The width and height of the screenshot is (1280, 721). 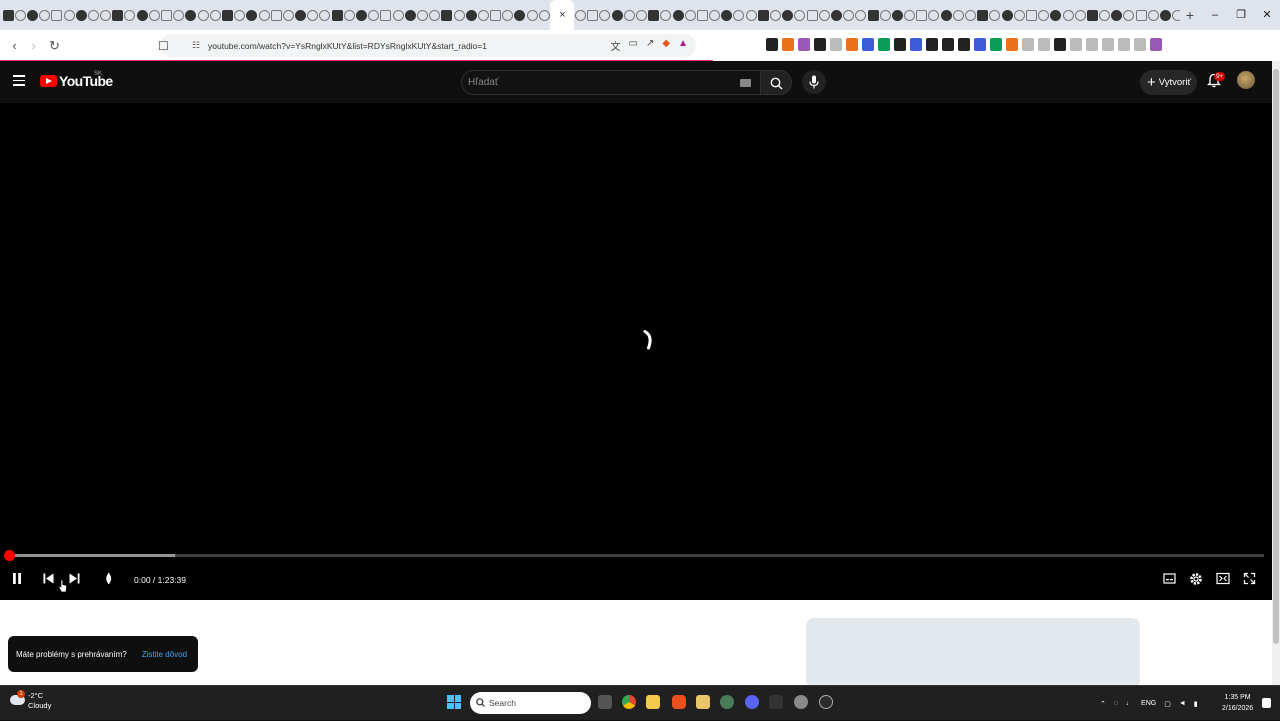 What do you see at coordinates (633, 45) in the screenshot?
I see `cast-icon: ▭` at bounding box center [633, 45].